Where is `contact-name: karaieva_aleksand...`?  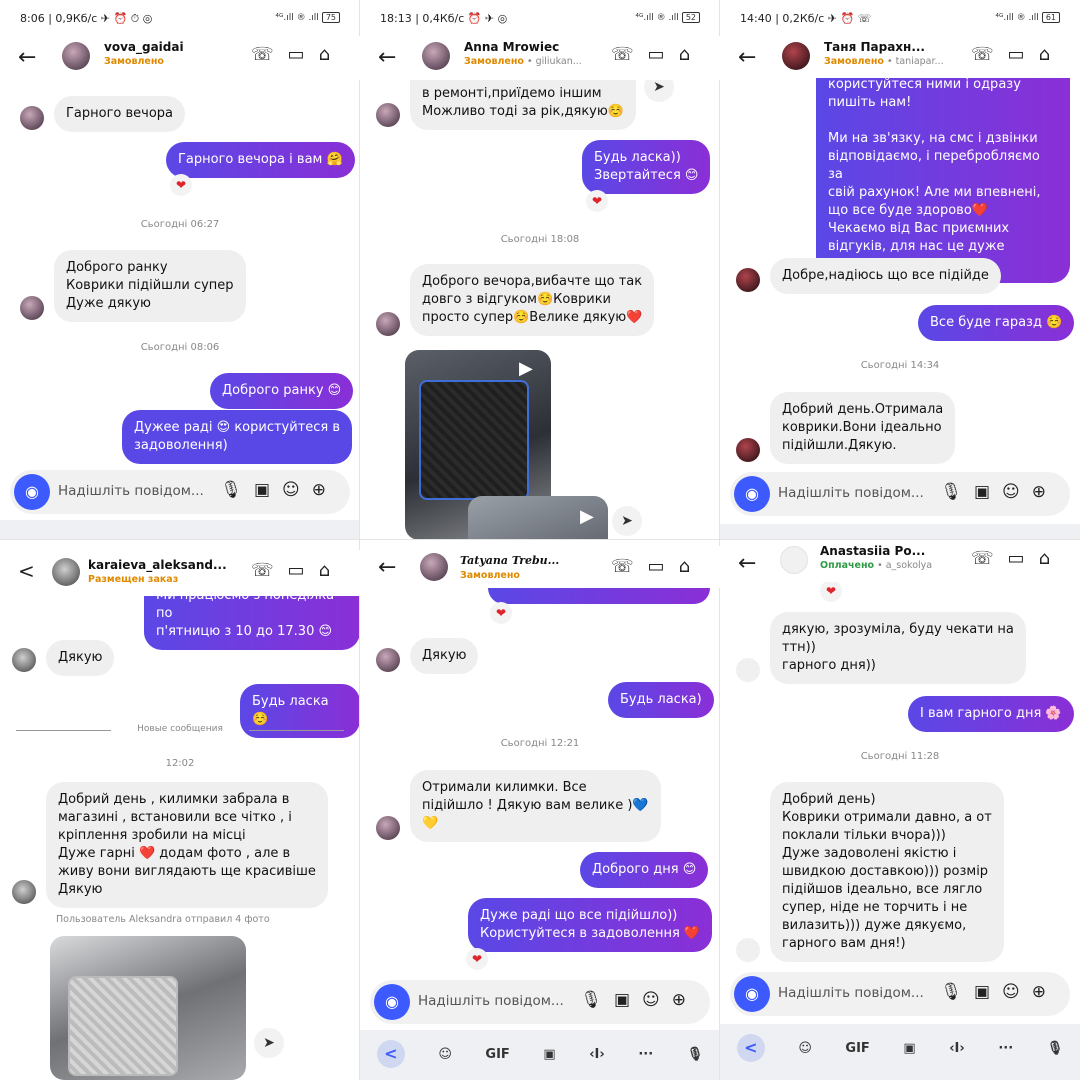 contact-name: karaieva_aleksand... is located at coordinates (157, 565).